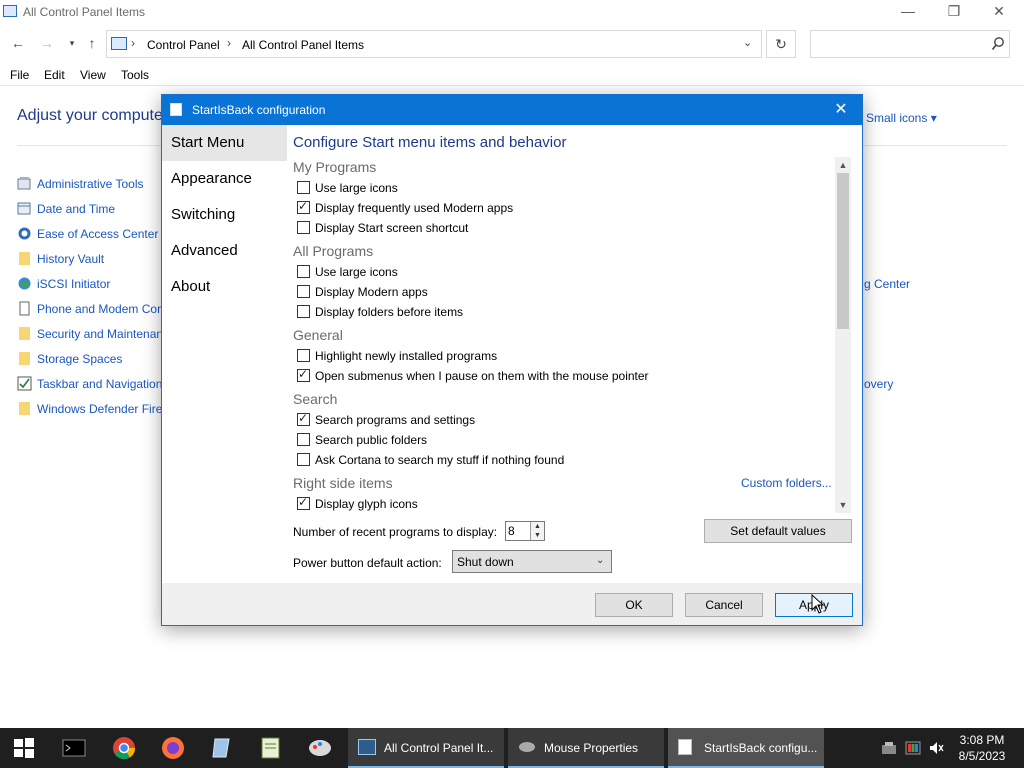 Image resolution: width=1024 pixels, height=768 pixels. What do you see at coordinates (936, 748) in the screenshot?
I see `volume-muted-icon` at bounding box center [936, 748].